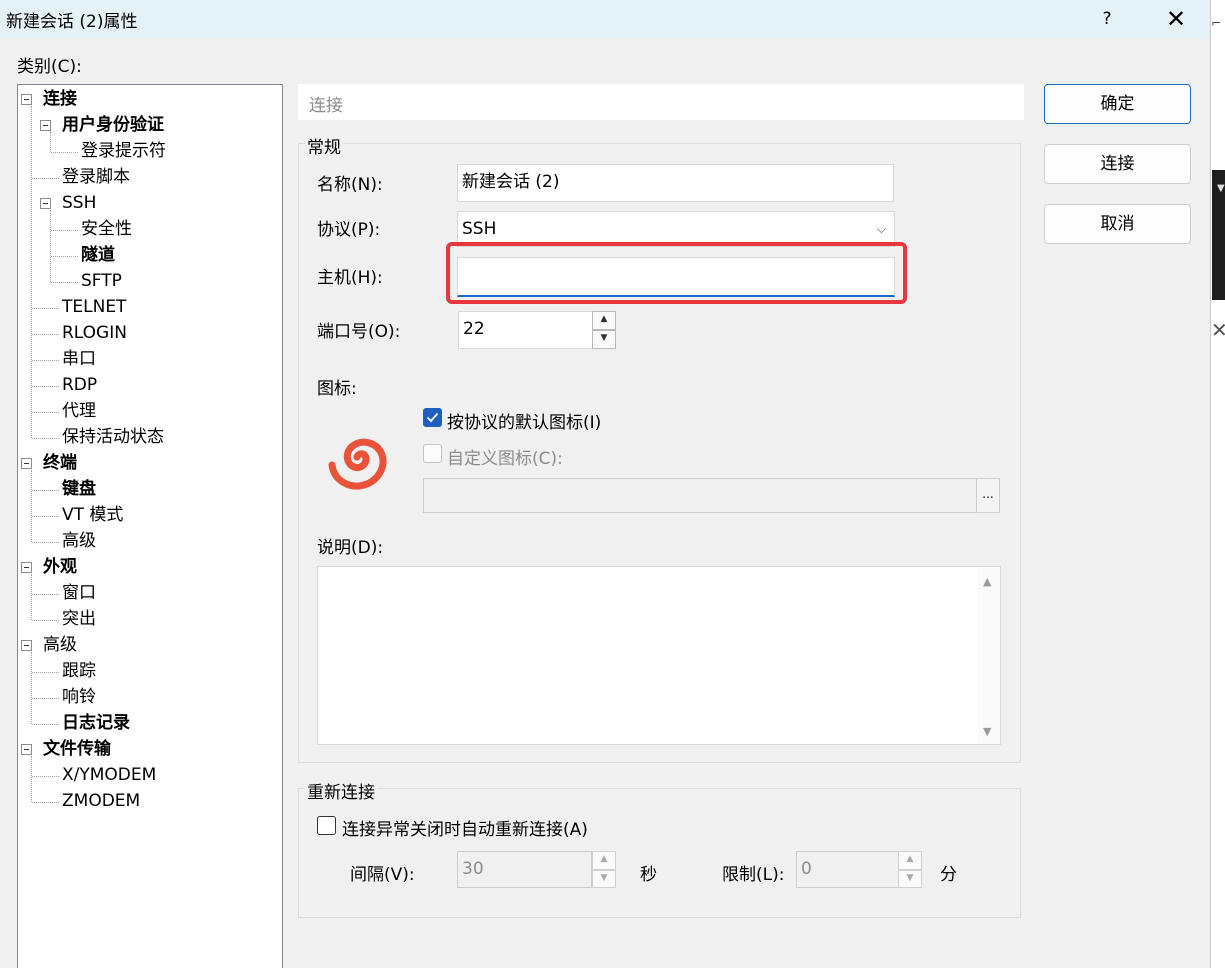  I want to click on tree-item: 隧道, so click(98, 255).